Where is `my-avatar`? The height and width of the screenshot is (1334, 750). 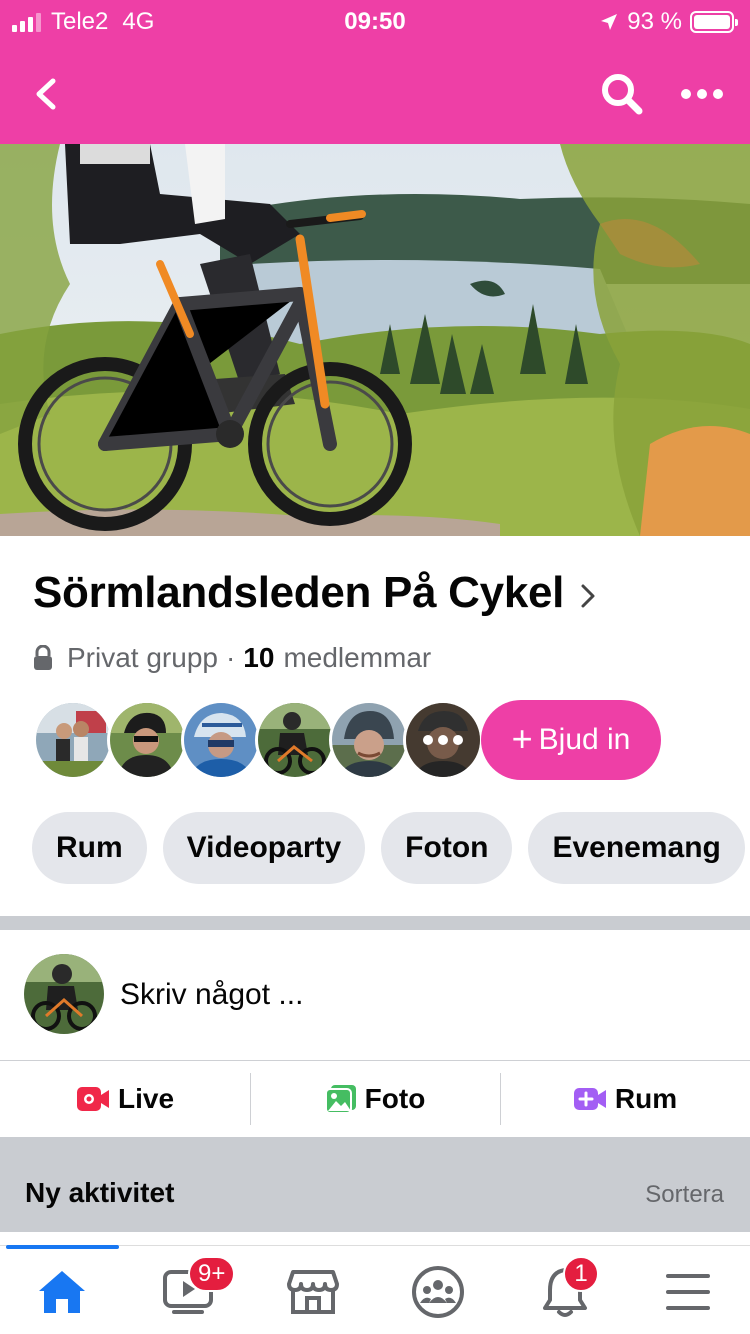 my-avatar is located at coordinates (64, 994).